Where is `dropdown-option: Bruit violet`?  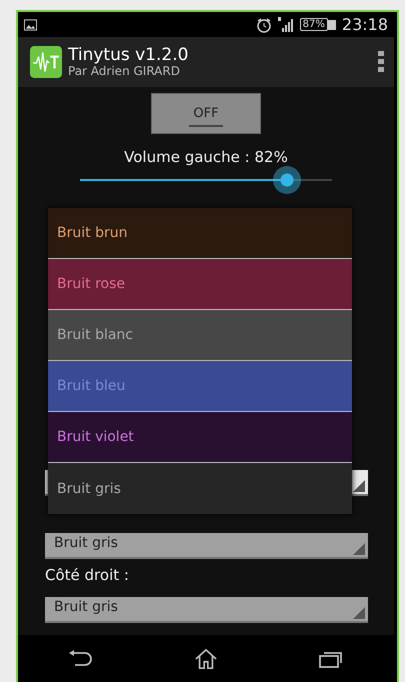 dropdown-option: Bruit violet is located at coordinates (200, 437).